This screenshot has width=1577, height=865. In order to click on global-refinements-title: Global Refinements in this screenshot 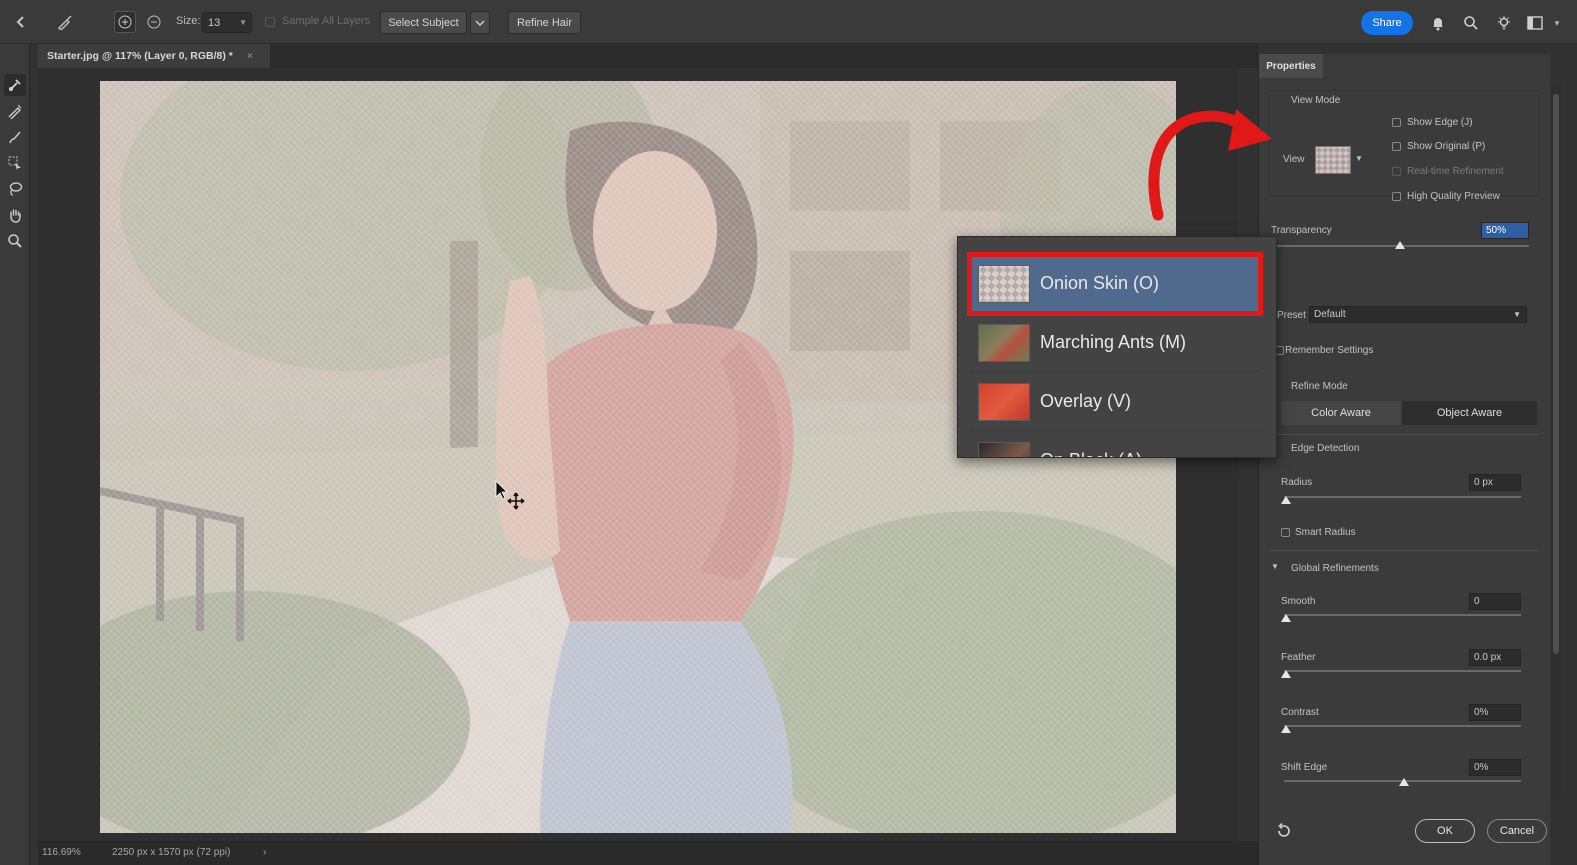, I will do `click(1335, 568)`.